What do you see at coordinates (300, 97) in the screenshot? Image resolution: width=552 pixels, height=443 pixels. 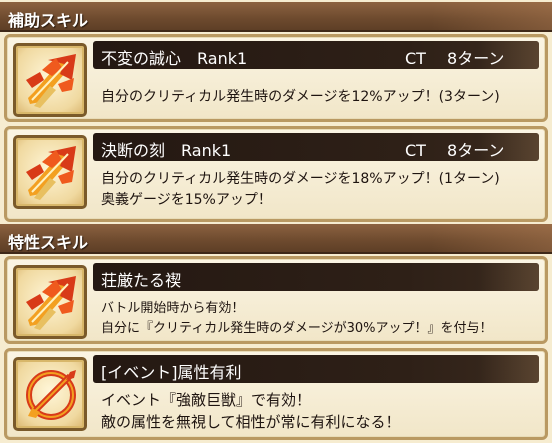 I see `skill-description: 自分のクリティカル発生時のダメージを12%アップ！(3ターン)` at bounding box center [300, 97].